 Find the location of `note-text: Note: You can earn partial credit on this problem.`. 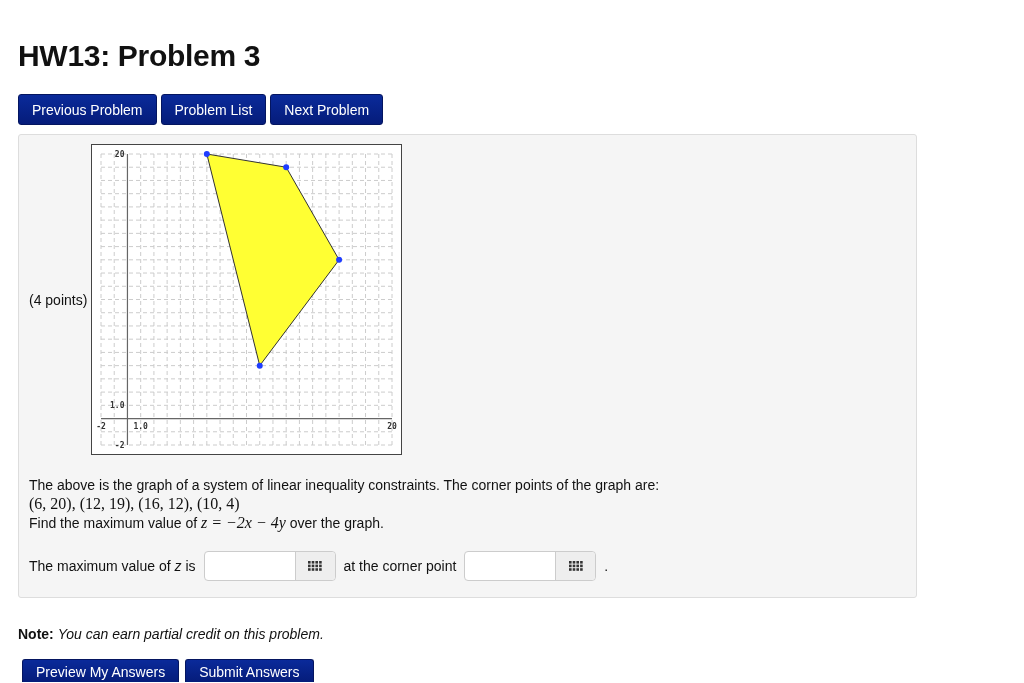

note-text: Note: You can earn partial credit on this problem. is located at coordinates (171, 634).